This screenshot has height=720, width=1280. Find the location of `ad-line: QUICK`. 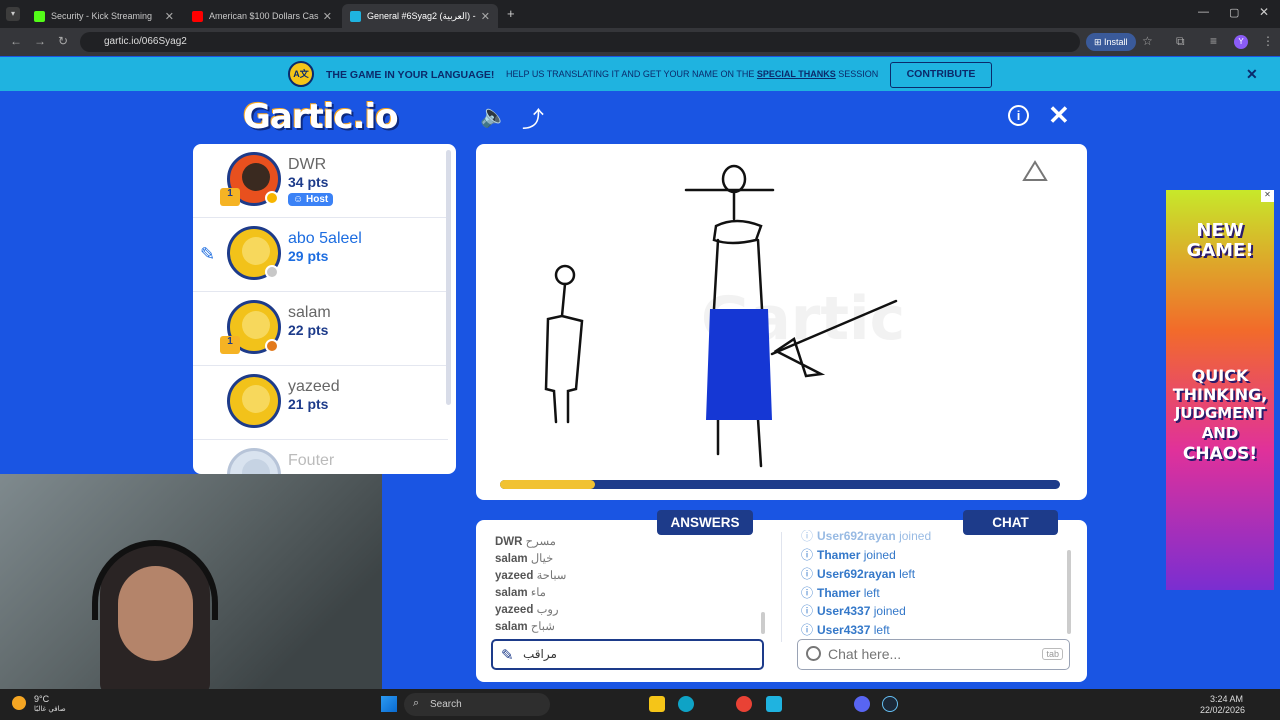

ad-line: QUICK is located at coordinates (1220, 375).